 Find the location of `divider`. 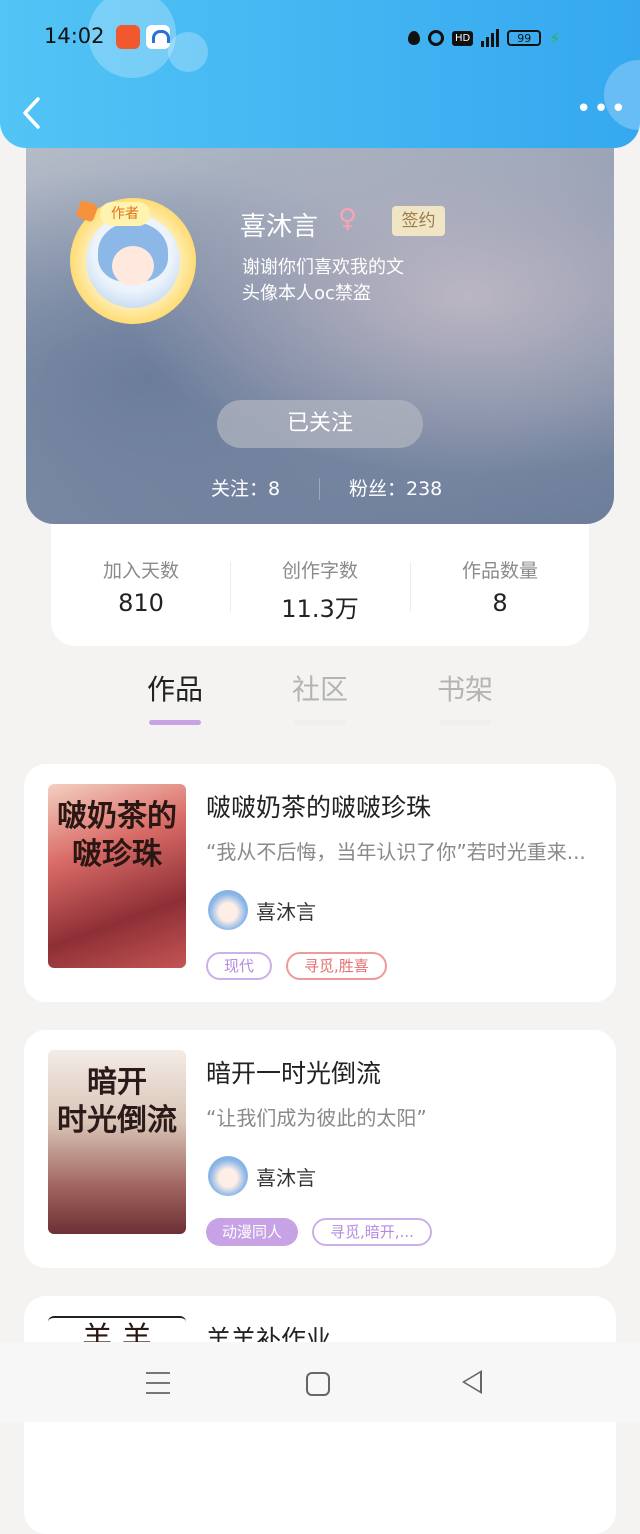

divider is located at coordinates (319, 489).